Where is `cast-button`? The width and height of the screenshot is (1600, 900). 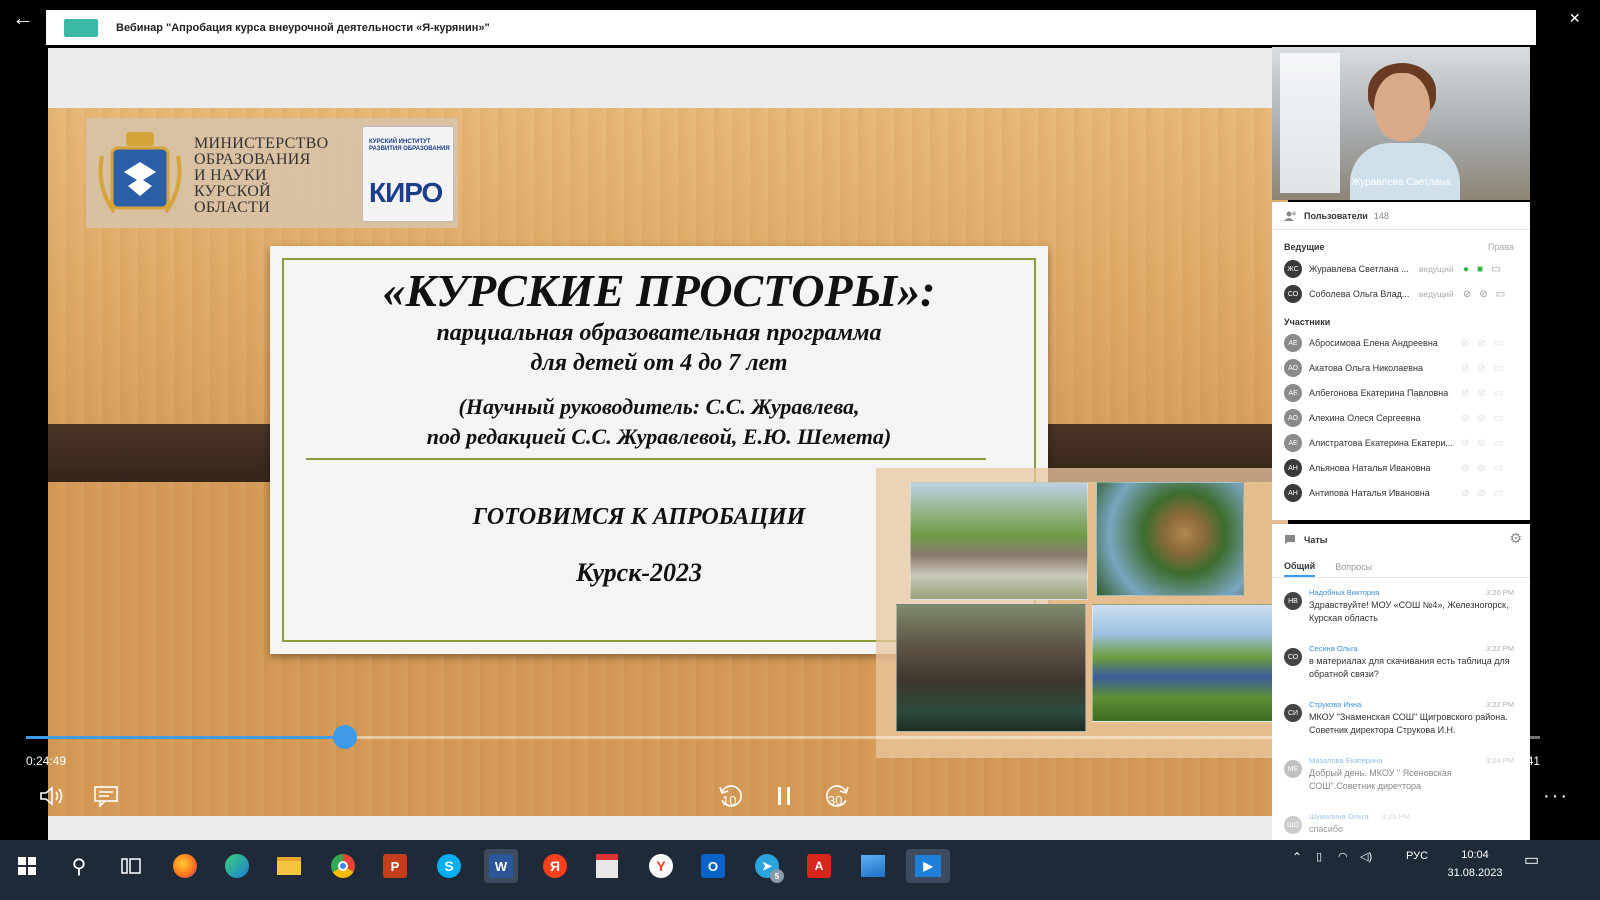 cast-button is located at coordinates (1448, 796).